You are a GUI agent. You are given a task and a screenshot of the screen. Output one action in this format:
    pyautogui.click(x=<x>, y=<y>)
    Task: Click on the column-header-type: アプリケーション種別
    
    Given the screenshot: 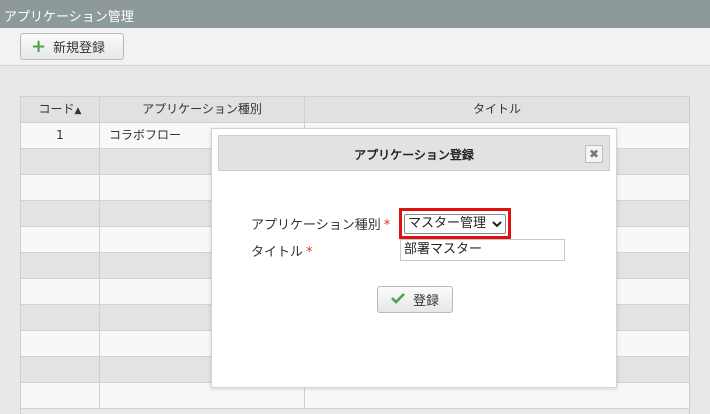 What is the action you would take?
    pyautogui.click(x=202, y=109)
    